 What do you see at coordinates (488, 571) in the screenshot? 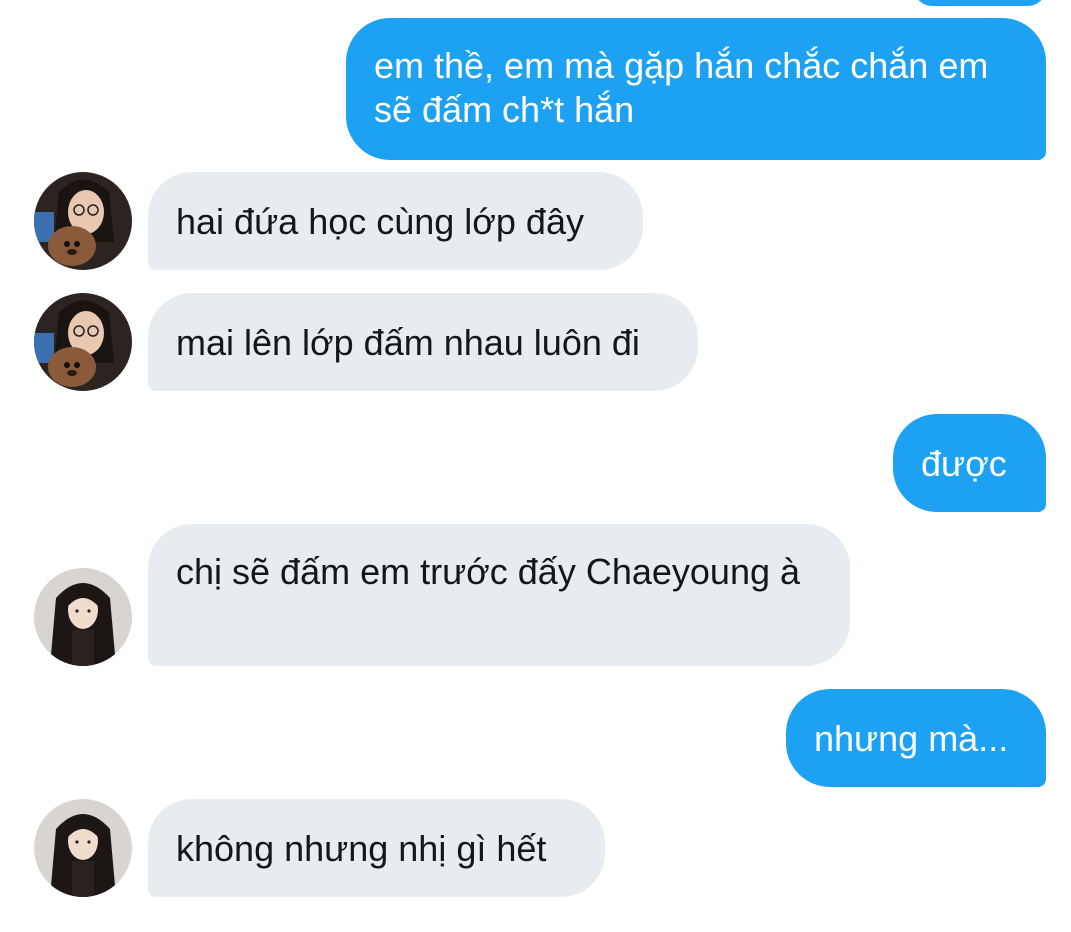
I see `message-text: chị sẽ đấm em trước đấy Chaeyoung à` at bounding box center [488, 571].